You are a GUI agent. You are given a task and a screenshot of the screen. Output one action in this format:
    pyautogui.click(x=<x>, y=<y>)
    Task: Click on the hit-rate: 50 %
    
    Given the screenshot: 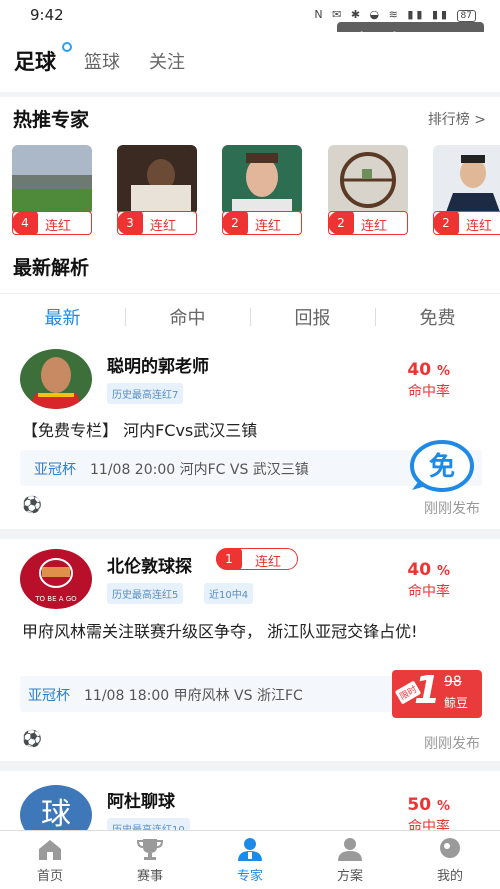 What is the action you would take?
    pyautogui.click(x=428, y=805)
    